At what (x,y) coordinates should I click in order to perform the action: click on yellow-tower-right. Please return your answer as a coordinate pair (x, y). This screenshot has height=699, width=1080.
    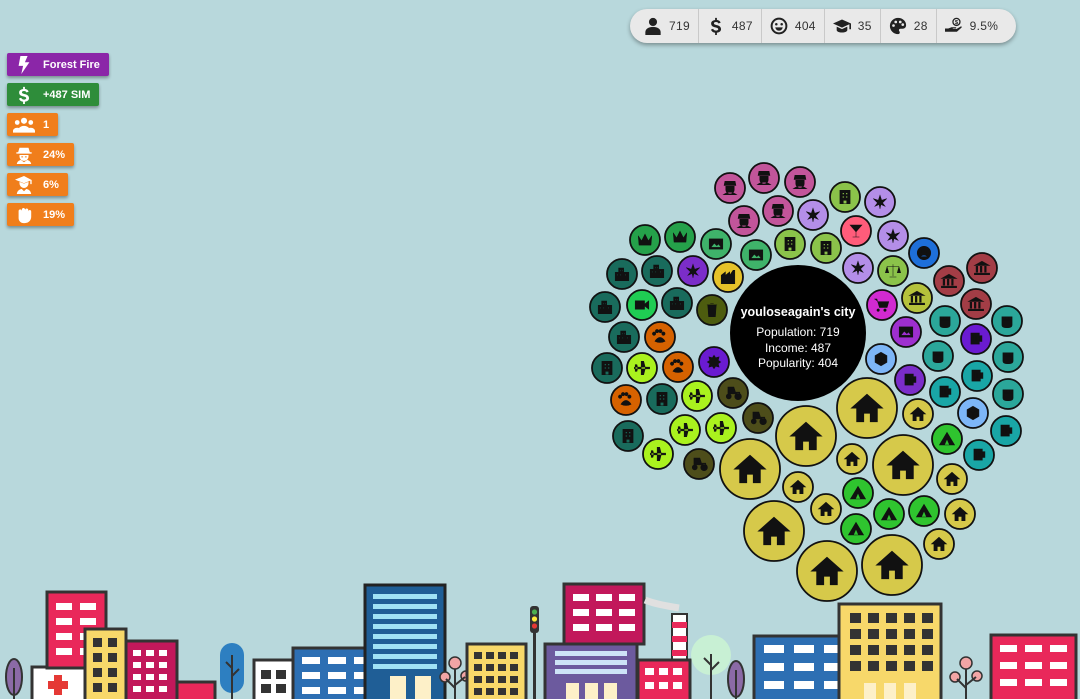
    Looking at the image, I should click on (890, 650).